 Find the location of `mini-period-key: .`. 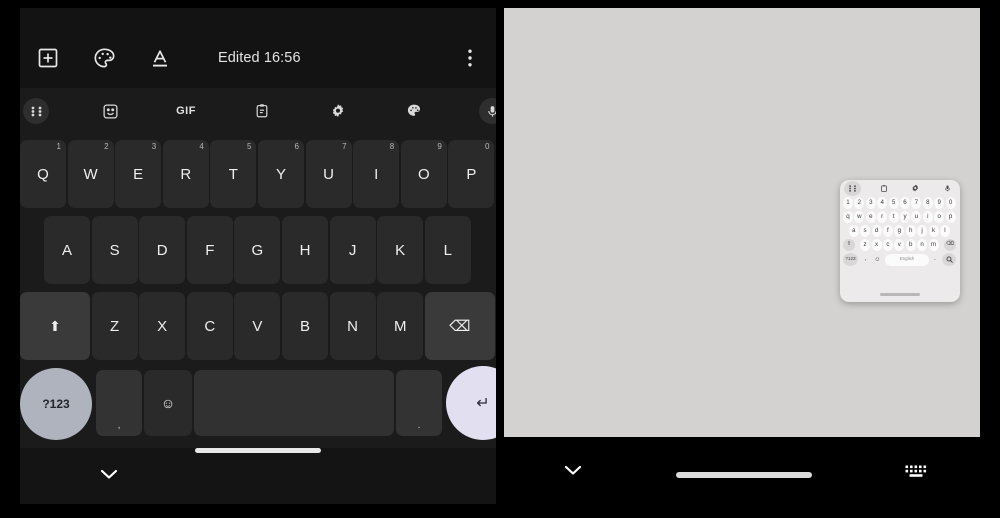

mini-period-key: . is located at coordinates (935, 259).